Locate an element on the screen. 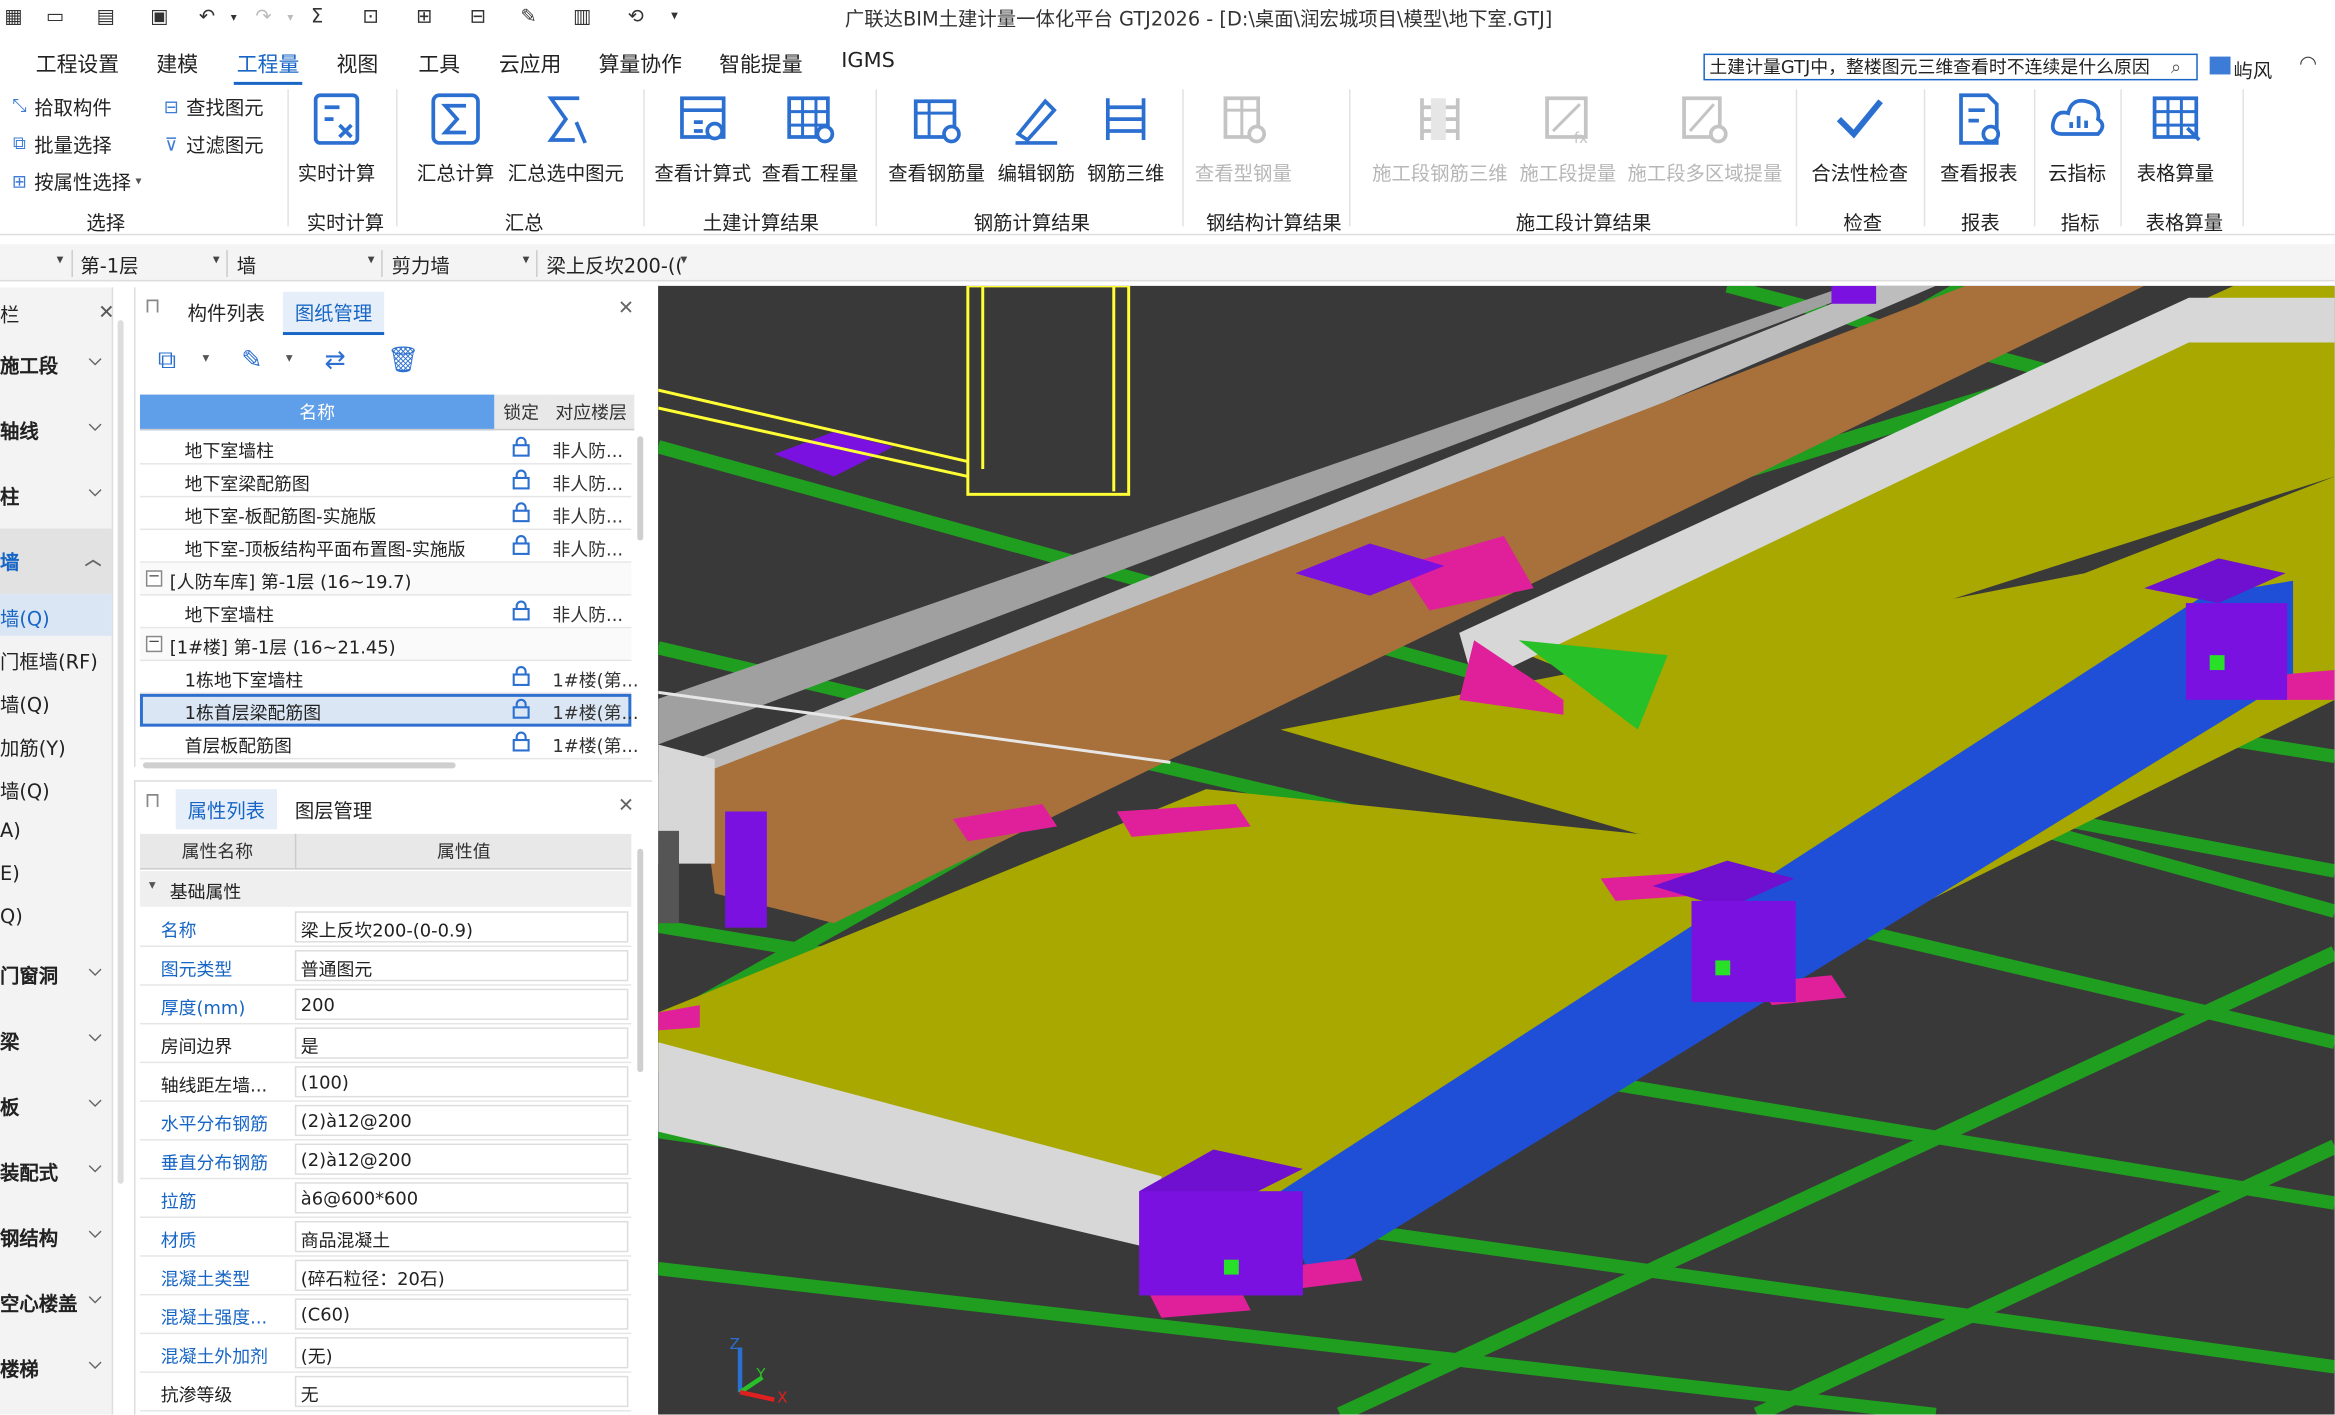  replace-drawing-icon: ⇄ is located at coordinates (335, 360).